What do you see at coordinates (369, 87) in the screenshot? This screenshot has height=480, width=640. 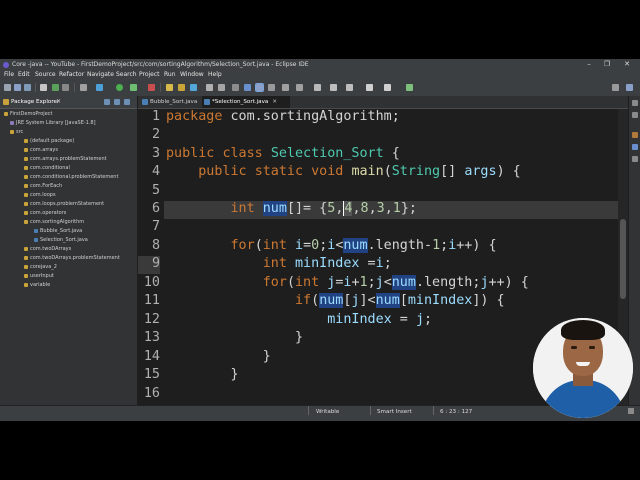 I see `back-arrow-icon` at bounding box center [369, 87].